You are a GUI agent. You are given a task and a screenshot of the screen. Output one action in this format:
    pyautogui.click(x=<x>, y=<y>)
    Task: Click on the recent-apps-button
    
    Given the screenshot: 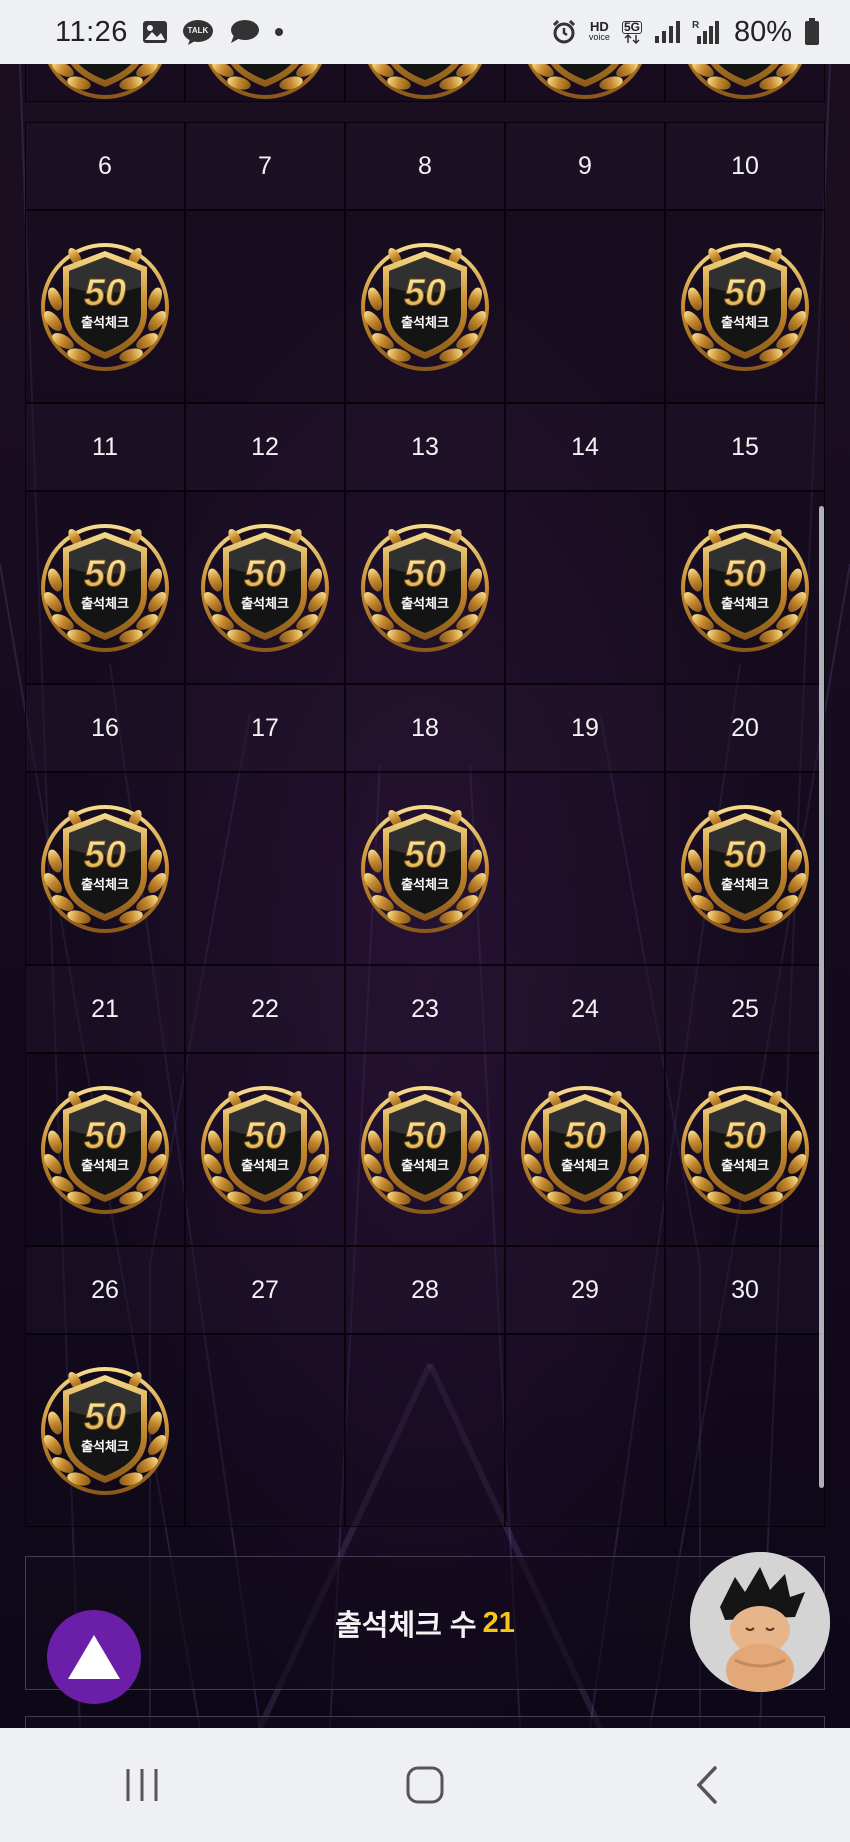 What is the action you would take?
    pyautogui.click(x=142, y=1785)
    